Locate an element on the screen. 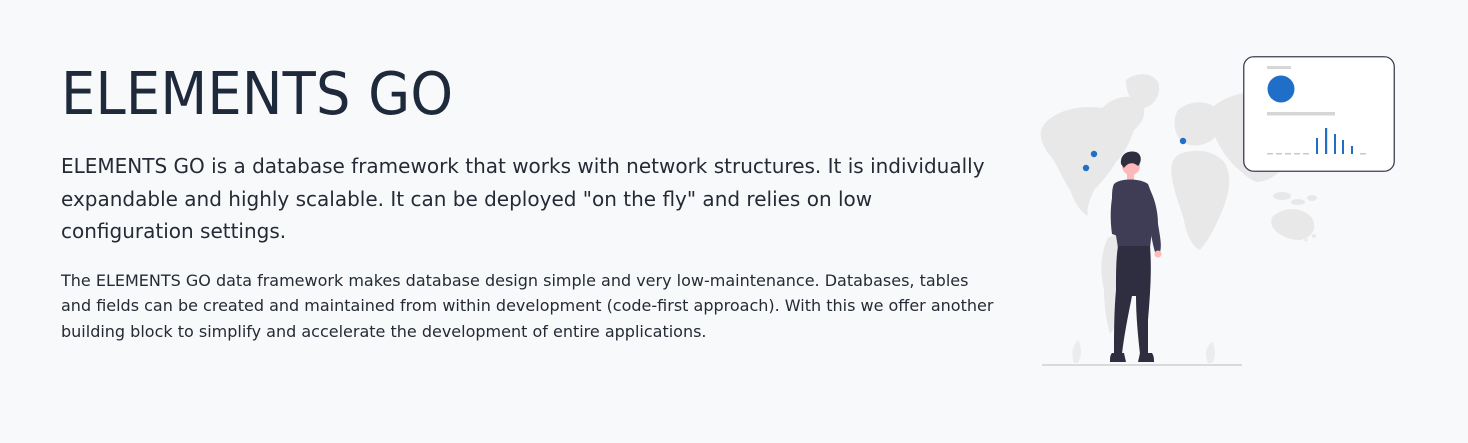  card-text-line is located at coordinates (1301, 114).